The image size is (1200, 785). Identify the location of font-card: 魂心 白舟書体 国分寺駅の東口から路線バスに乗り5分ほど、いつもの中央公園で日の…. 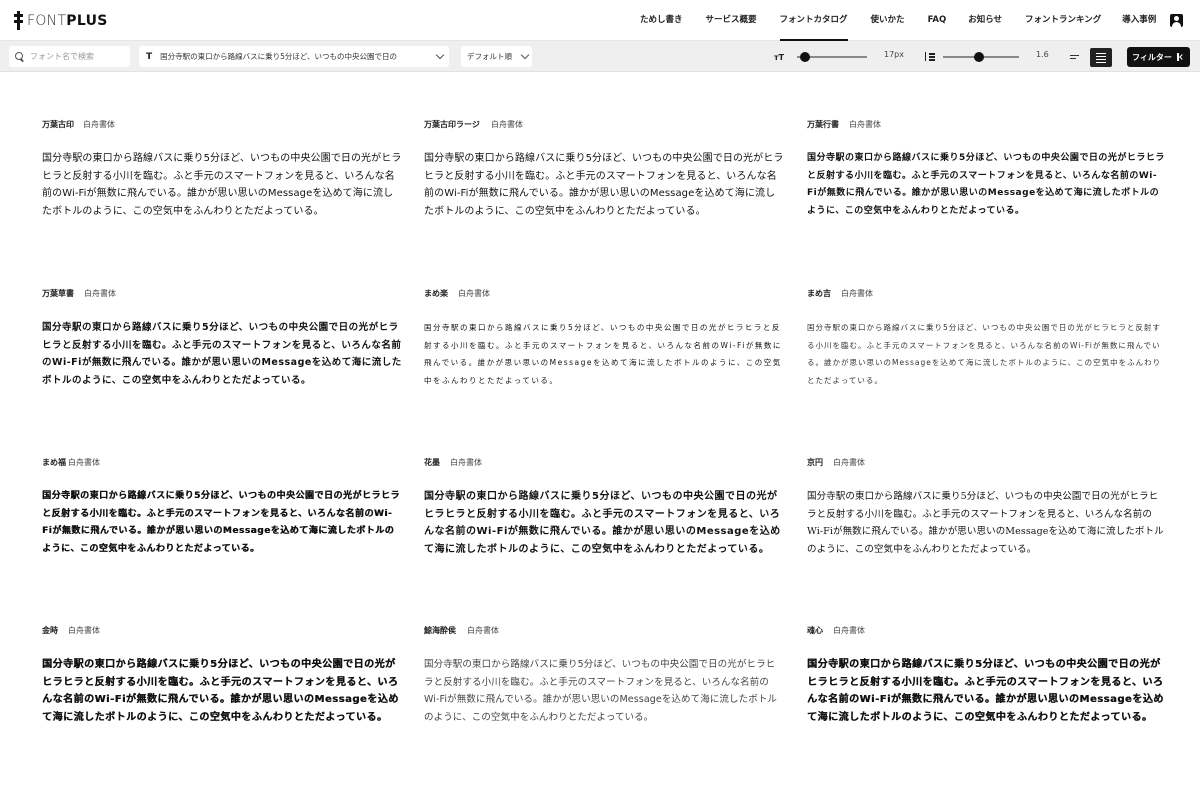
(987, 705).